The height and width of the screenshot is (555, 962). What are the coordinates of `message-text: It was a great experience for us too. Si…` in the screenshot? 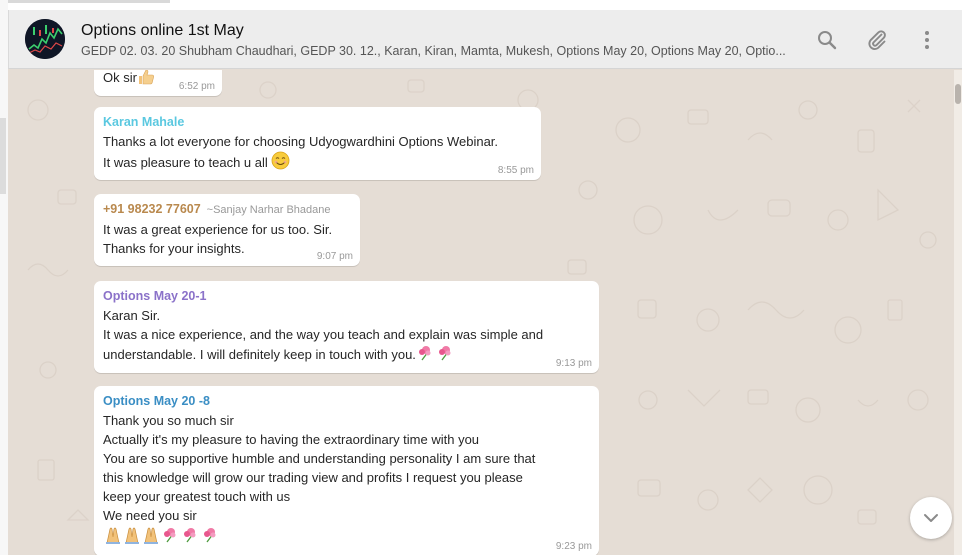 It's located at (227, 229).